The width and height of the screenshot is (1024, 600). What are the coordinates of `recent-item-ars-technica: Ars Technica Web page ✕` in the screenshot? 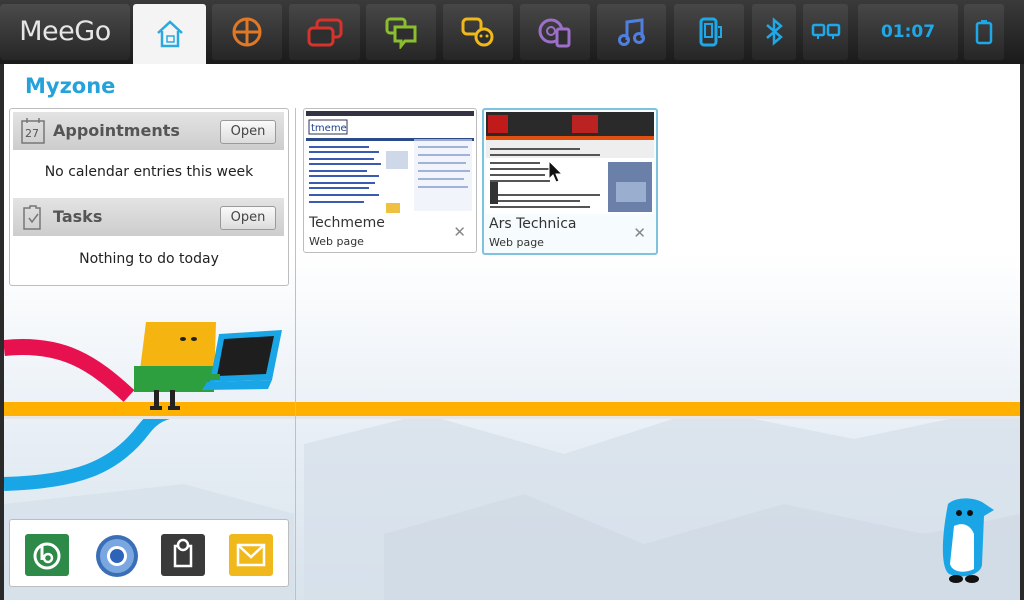 It's located at (570, 181).